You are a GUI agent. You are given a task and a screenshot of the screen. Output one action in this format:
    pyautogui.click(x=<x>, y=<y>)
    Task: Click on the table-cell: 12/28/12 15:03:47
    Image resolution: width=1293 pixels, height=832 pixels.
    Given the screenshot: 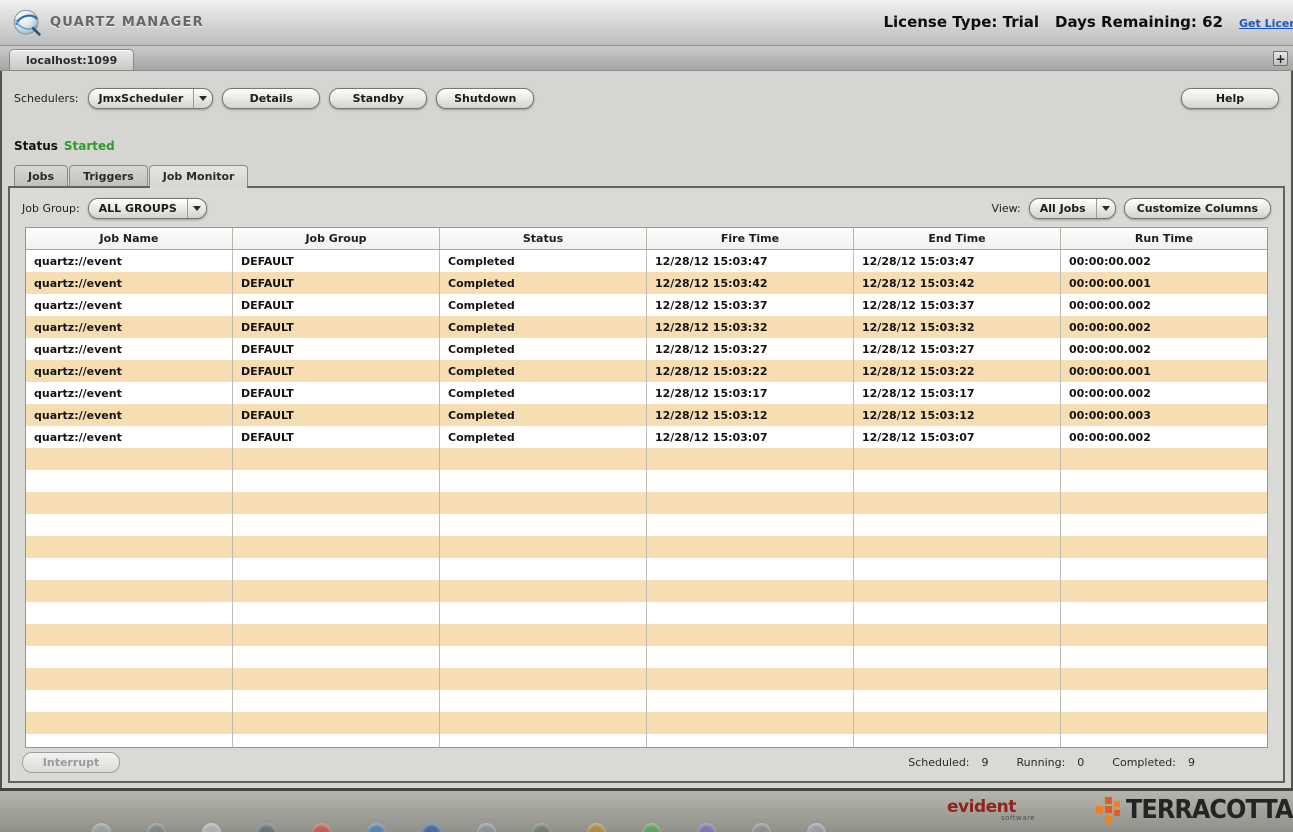 What is the action you would take?
    pyautogui.click(x=957, y=261)
    